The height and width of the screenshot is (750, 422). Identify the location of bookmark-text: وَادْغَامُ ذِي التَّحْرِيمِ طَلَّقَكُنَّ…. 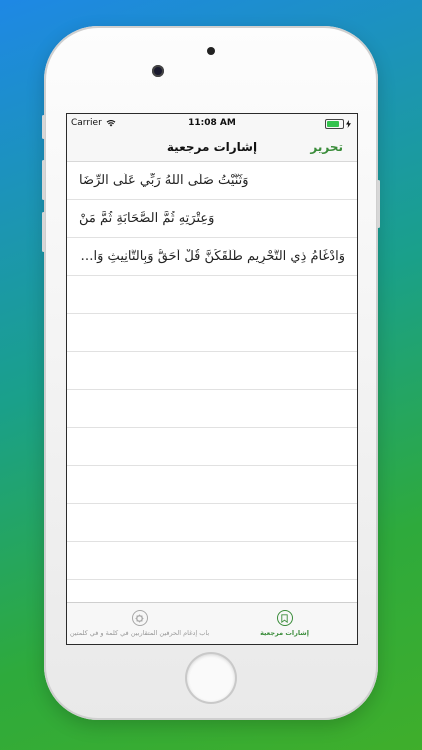
(212, 256).